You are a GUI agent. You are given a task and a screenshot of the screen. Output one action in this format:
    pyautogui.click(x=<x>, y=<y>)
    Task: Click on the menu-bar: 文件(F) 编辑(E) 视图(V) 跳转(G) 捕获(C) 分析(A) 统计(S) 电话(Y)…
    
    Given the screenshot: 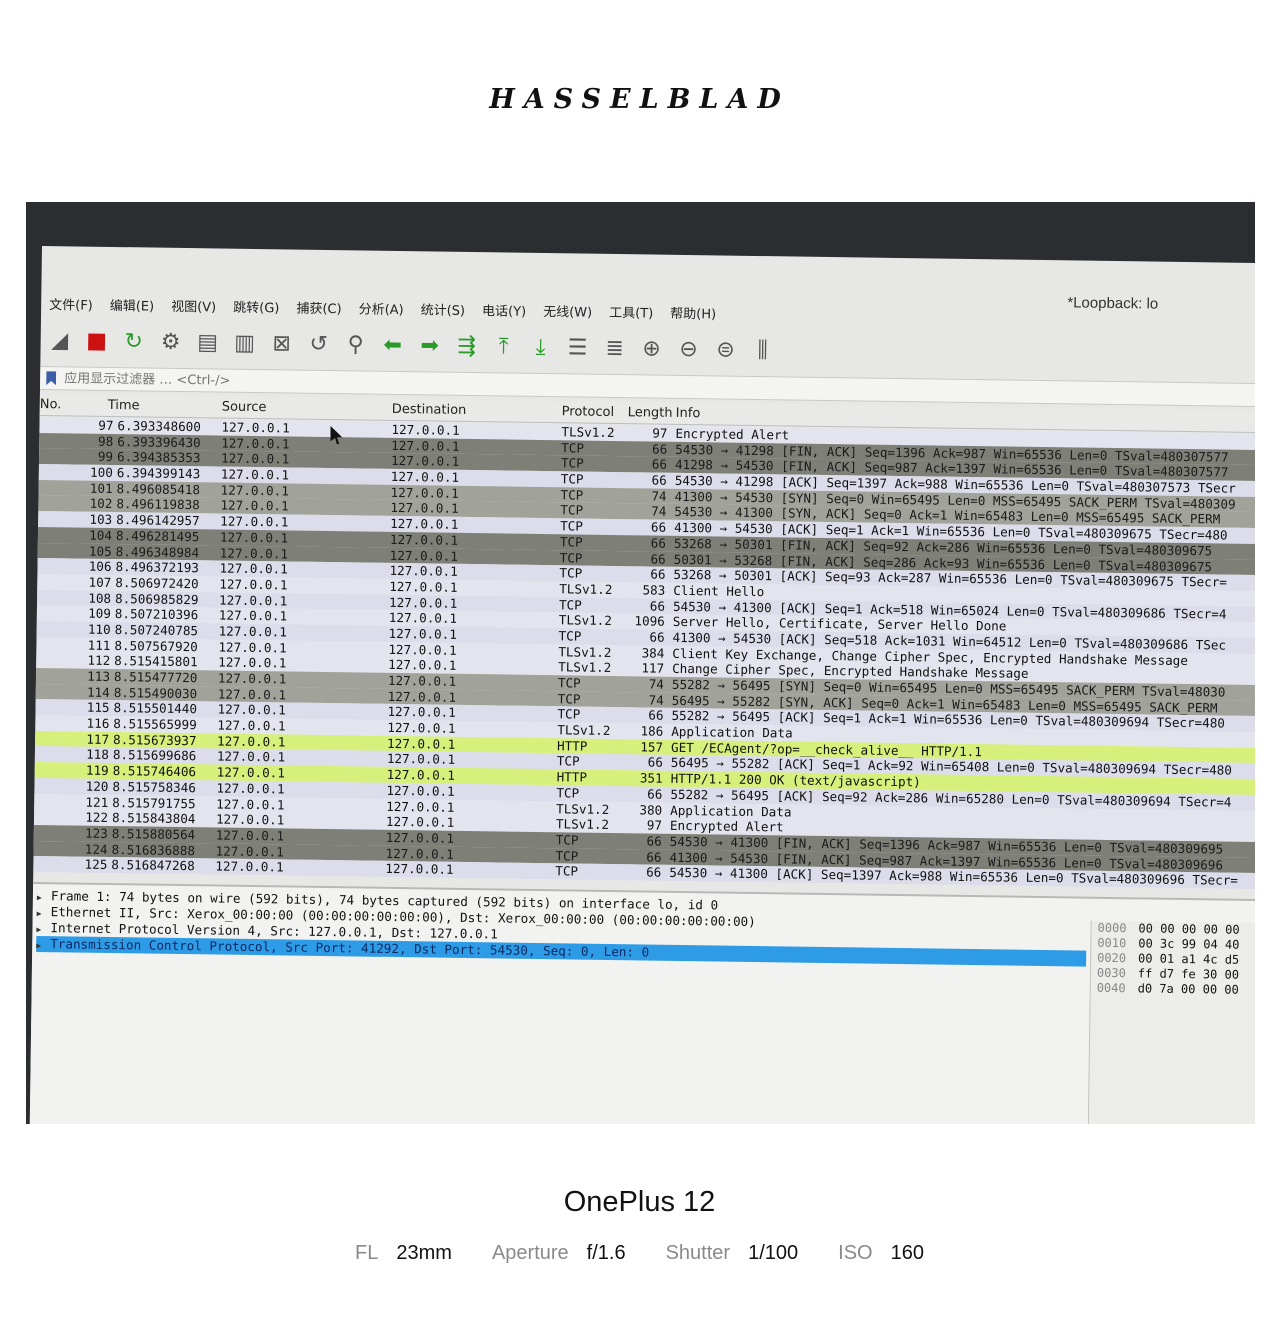 What is the action you would take?
    pyautogui.click(x=391, y=310)
    